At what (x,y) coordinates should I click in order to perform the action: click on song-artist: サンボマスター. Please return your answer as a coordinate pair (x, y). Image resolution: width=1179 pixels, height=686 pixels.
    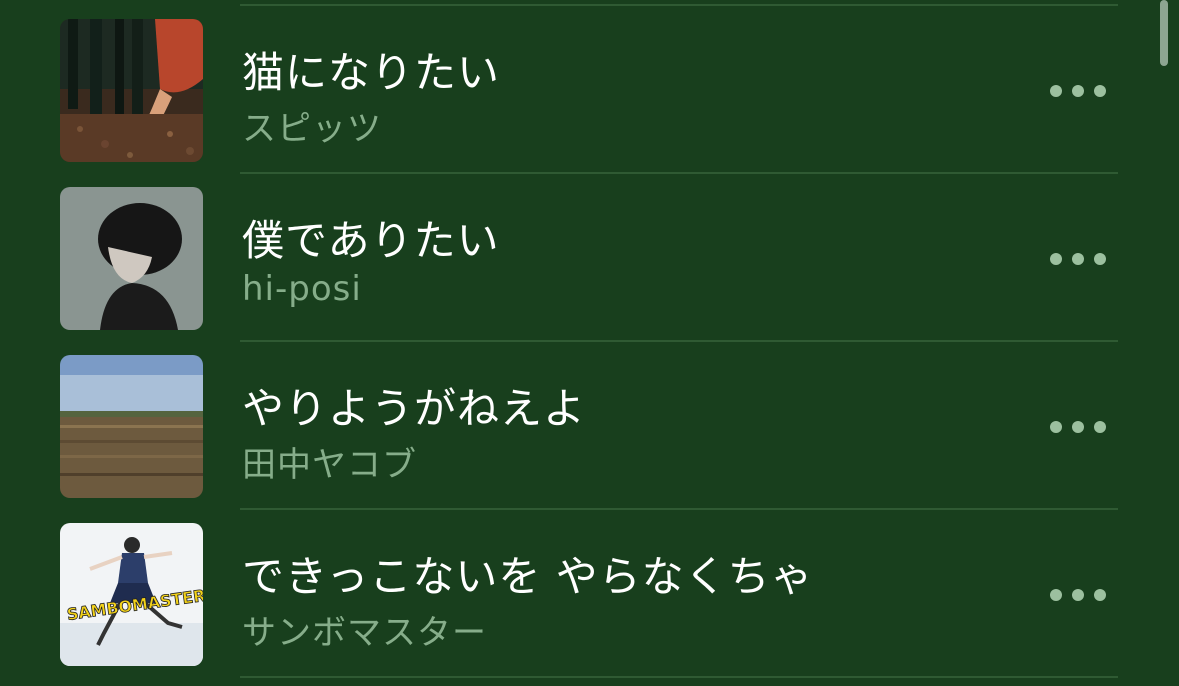
    Looking at the image, I should click on (364, 633).